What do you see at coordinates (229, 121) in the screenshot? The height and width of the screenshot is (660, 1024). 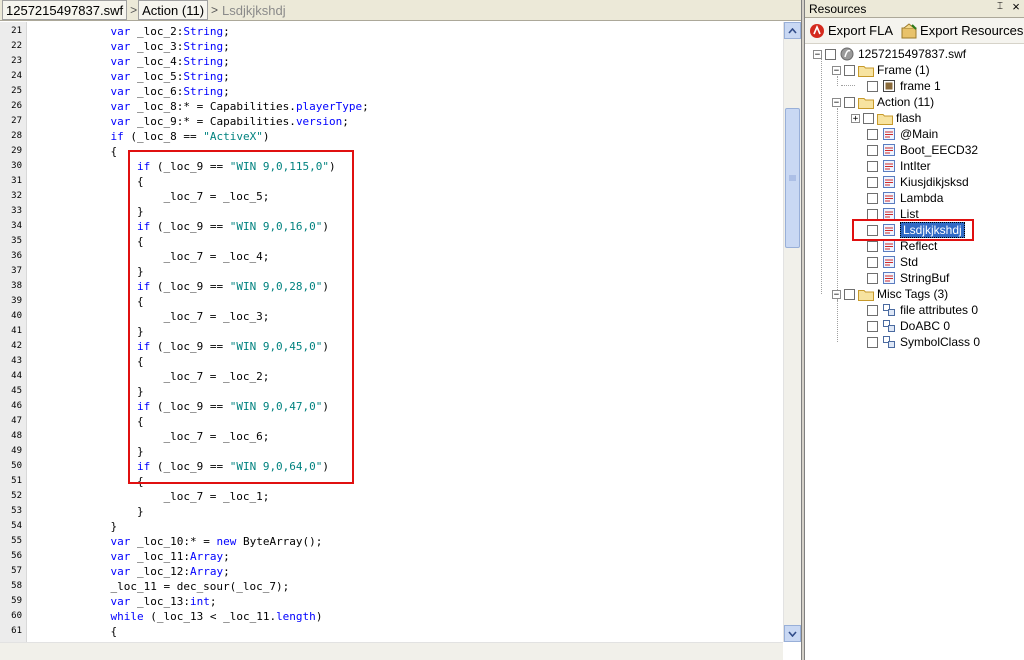 I see `code-text: var _loc_9:* = Capabilities.version;` at bounding box center [229, 121].